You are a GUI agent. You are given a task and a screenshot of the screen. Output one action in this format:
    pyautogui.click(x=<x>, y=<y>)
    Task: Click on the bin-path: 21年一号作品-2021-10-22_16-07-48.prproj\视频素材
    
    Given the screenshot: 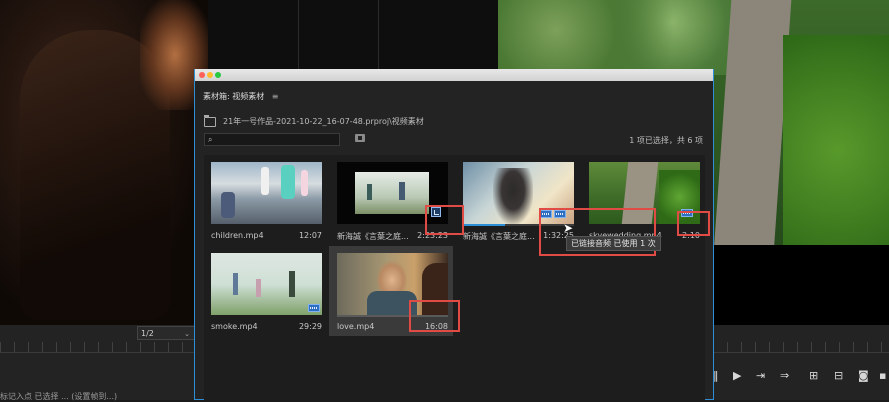 What is the action you would take?
    pyautogui.click(x=323, y=121)
    